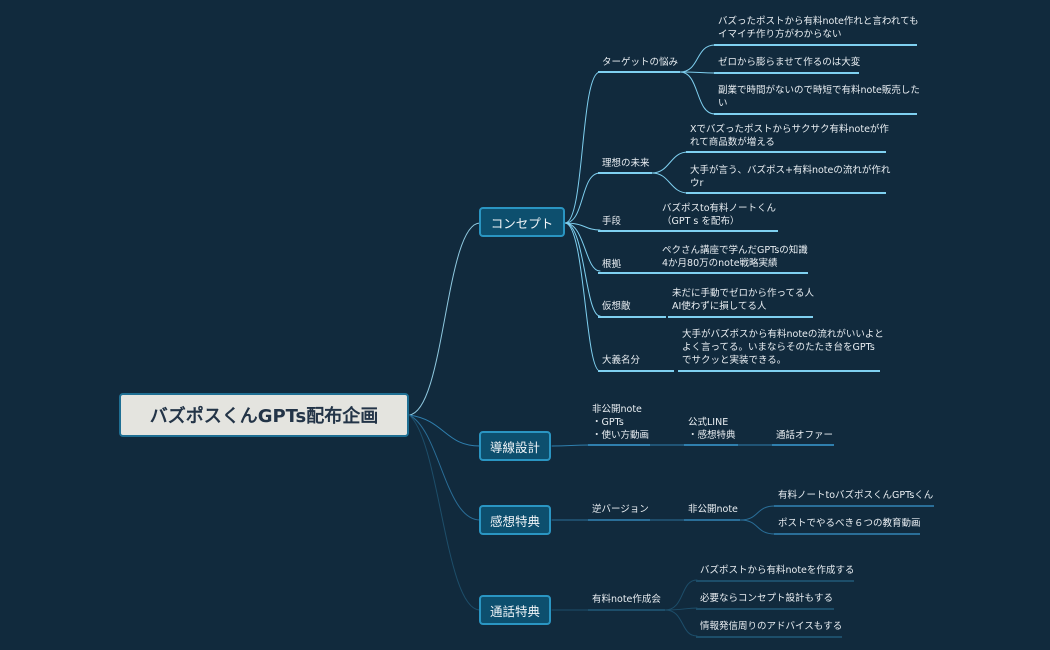 The height and width of the screenshot is (650, 1050). I want to click on worries-item-2-underline, so click(786, 73).